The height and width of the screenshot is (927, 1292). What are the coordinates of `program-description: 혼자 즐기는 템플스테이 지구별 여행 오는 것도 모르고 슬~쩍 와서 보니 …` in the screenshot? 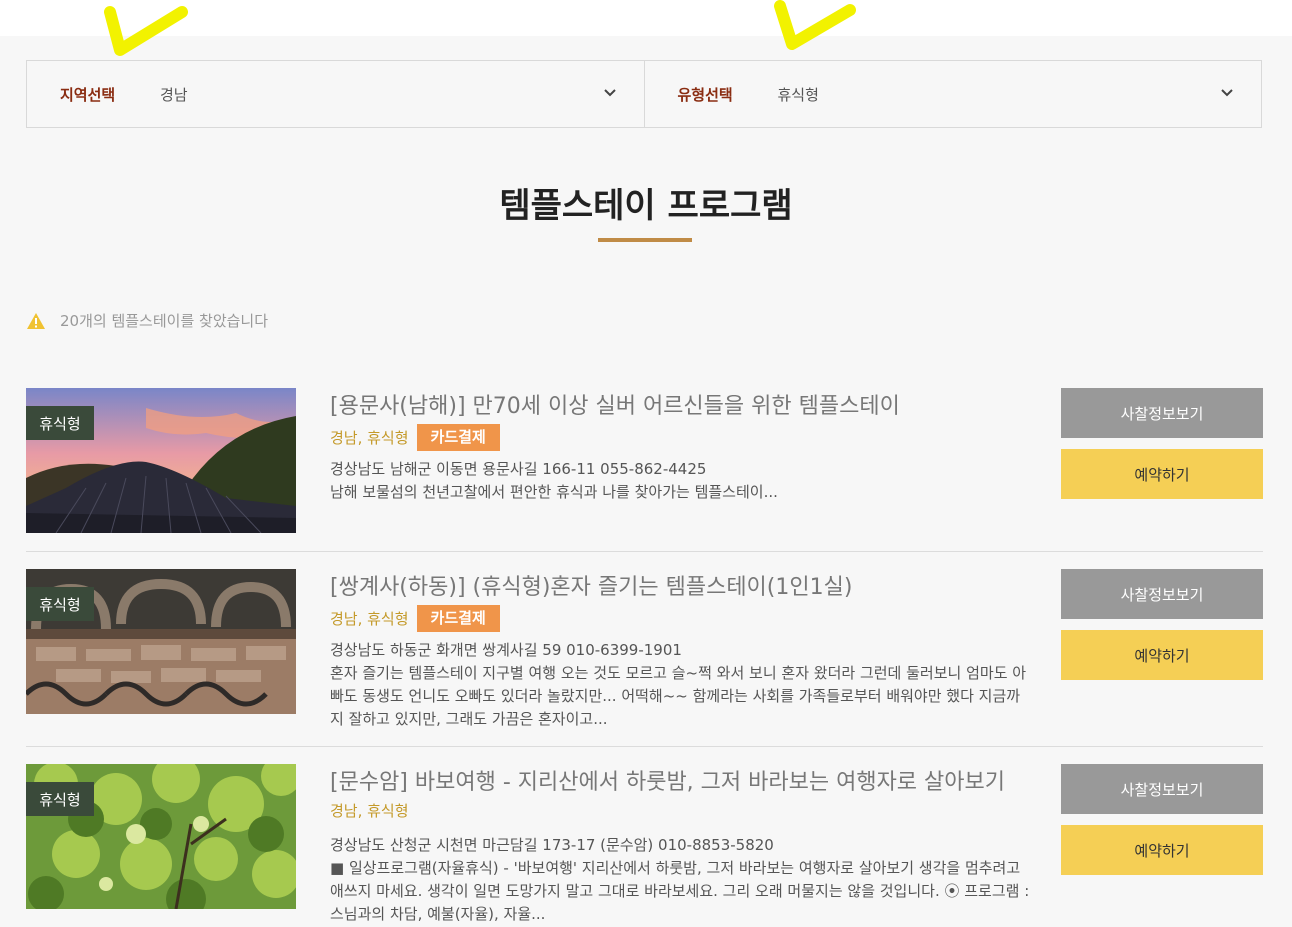 It's located at (678, 696).